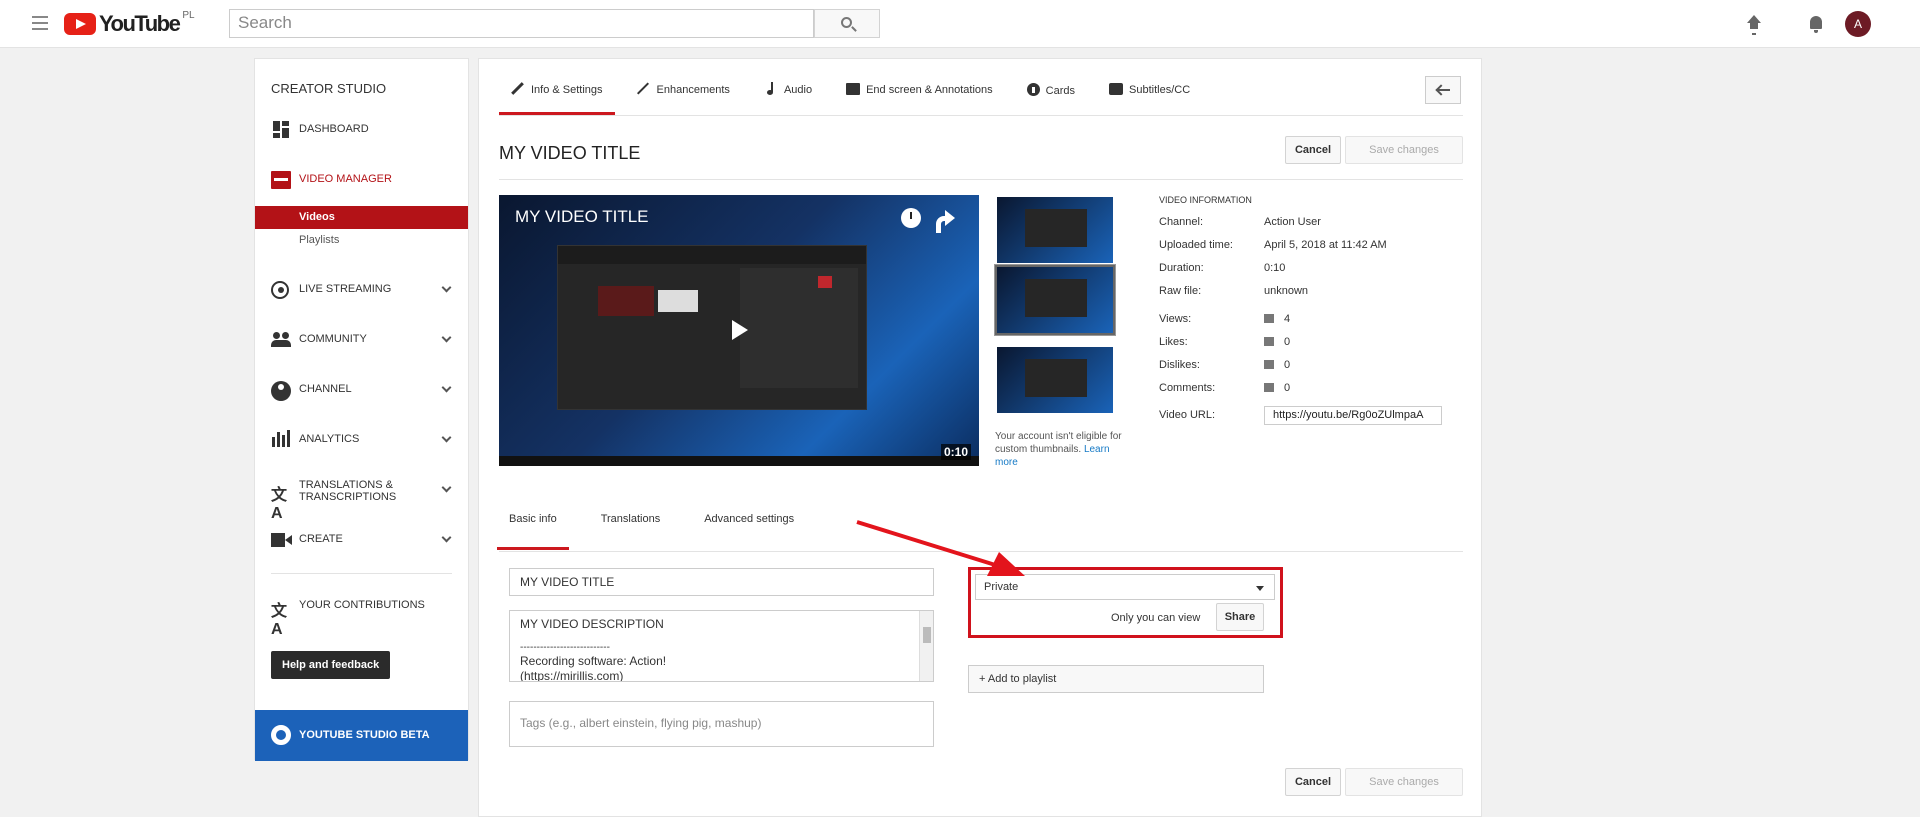 The image size is (1920, 817). I want to click on uploaded-value: April 5, 2018 at 11:42 AM, so click(1325, 245).